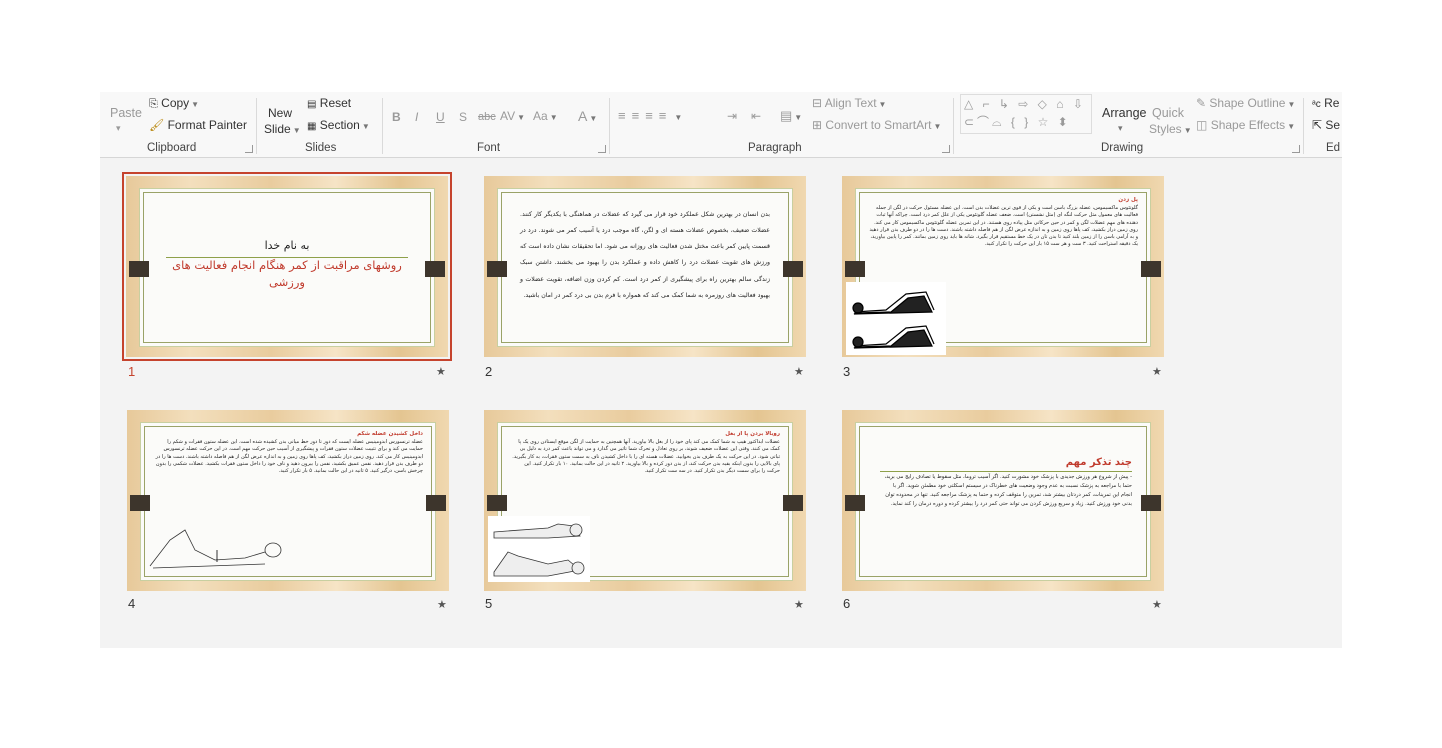 Image resolution: width=1442 pixels, height=748 pixels. I want to click on alignment-buttons: ≡≡≡≡ ▼, so click(653, 115).